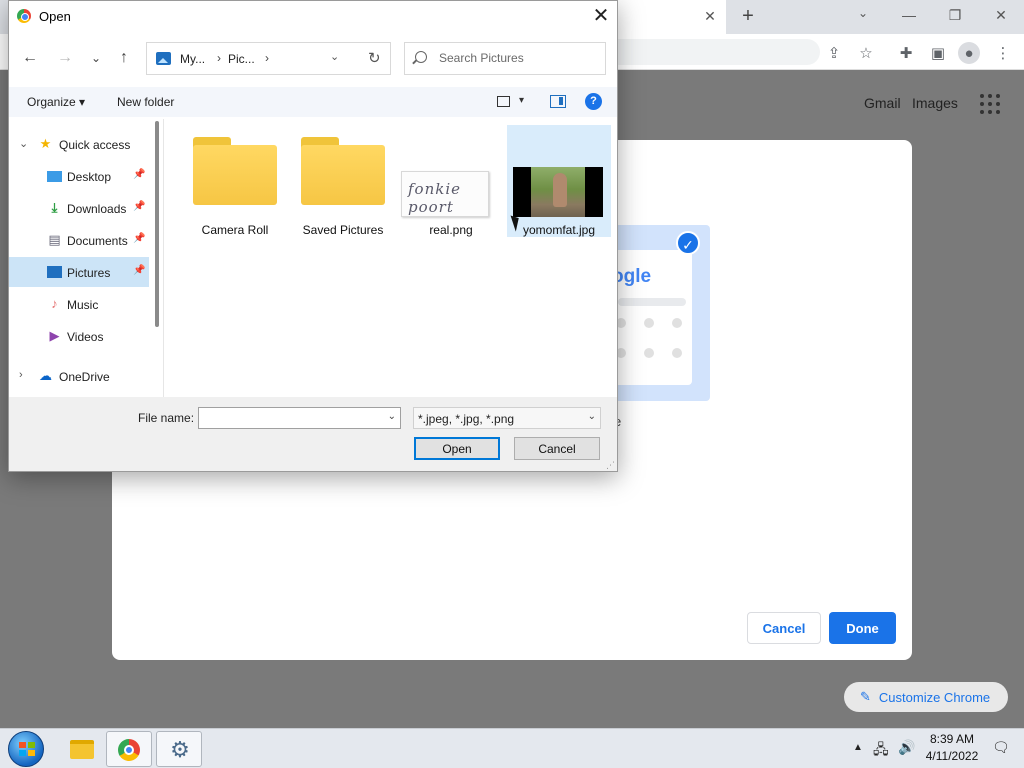  Describe the element at coordinates (834, 53) in the screenshot. I see `share-icon: ⇪` at that location.